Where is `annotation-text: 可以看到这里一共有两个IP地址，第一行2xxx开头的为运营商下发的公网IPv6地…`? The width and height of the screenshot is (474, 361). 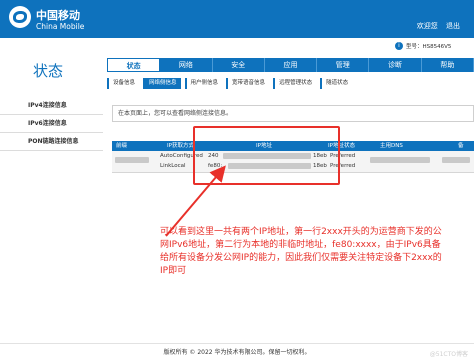 annotation-text: 可以看到这里一共有两个IP地址，第一行2xxx开头的为运营商下发的公网IPv6地… is located at coordinates (301, 251).